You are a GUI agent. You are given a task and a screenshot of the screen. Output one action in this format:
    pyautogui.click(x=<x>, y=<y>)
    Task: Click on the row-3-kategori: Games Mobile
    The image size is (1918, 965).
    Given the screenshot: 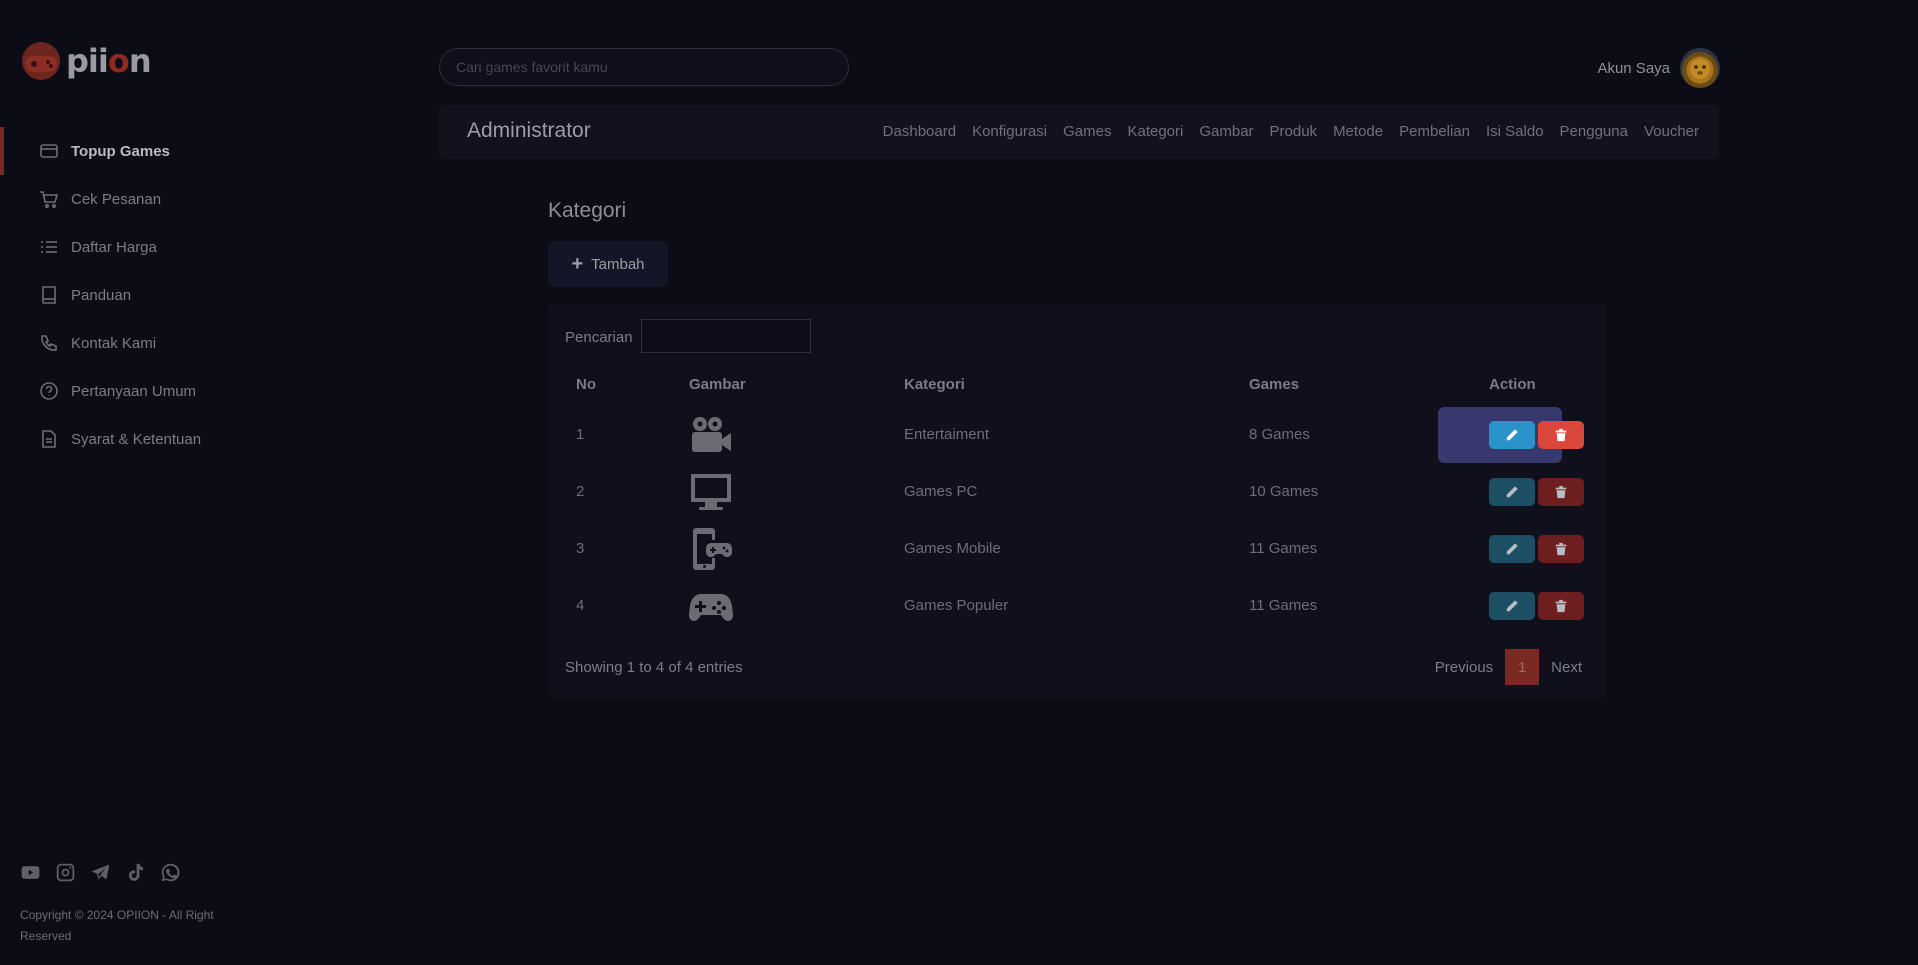 What is the action you would take?
    pyautogui.click(x=952, y=548)
    